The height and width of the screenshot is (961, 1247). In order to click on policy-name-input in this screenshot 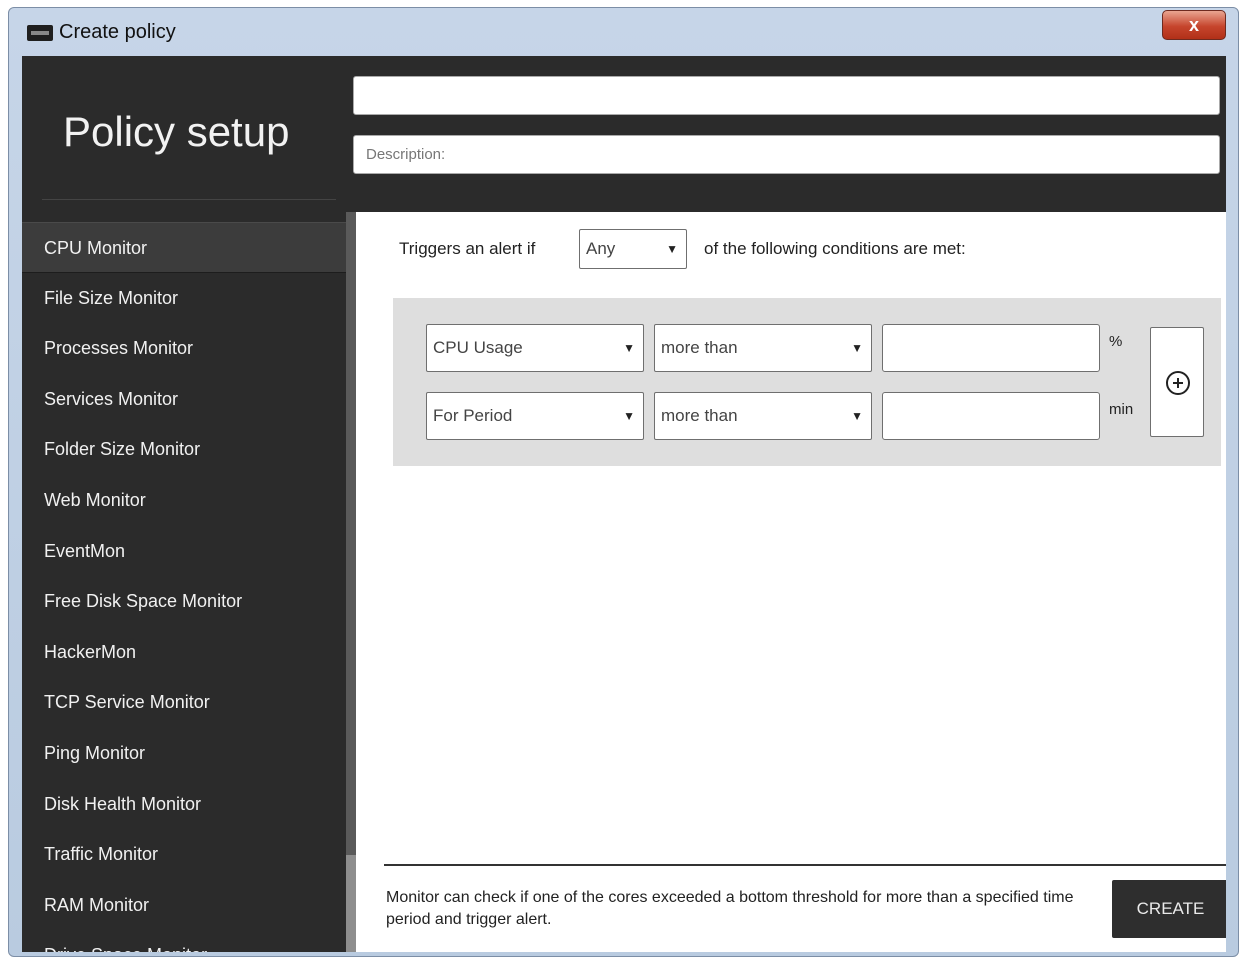, I will do `click(786, 95)`.